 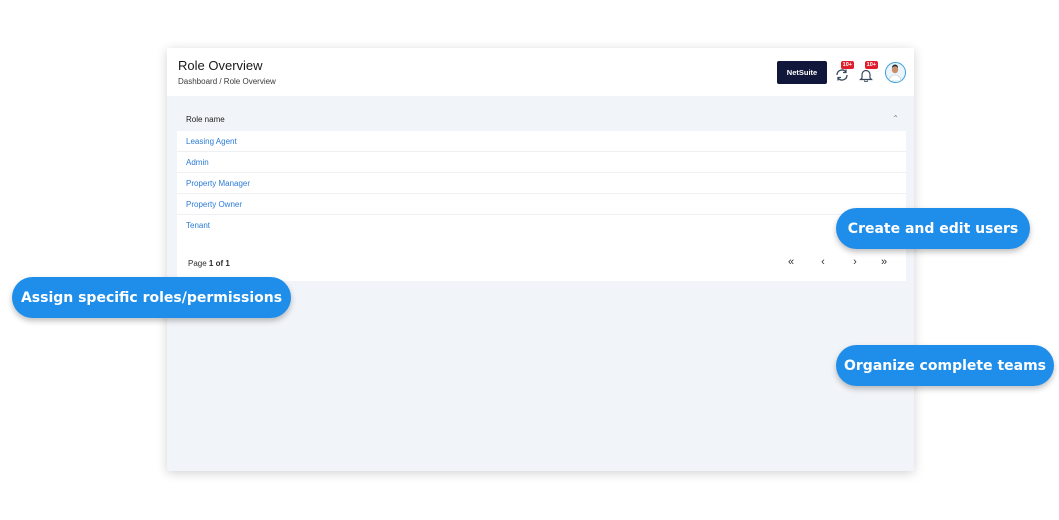 I want to click on sync-icon, so click(x=842, y=75).